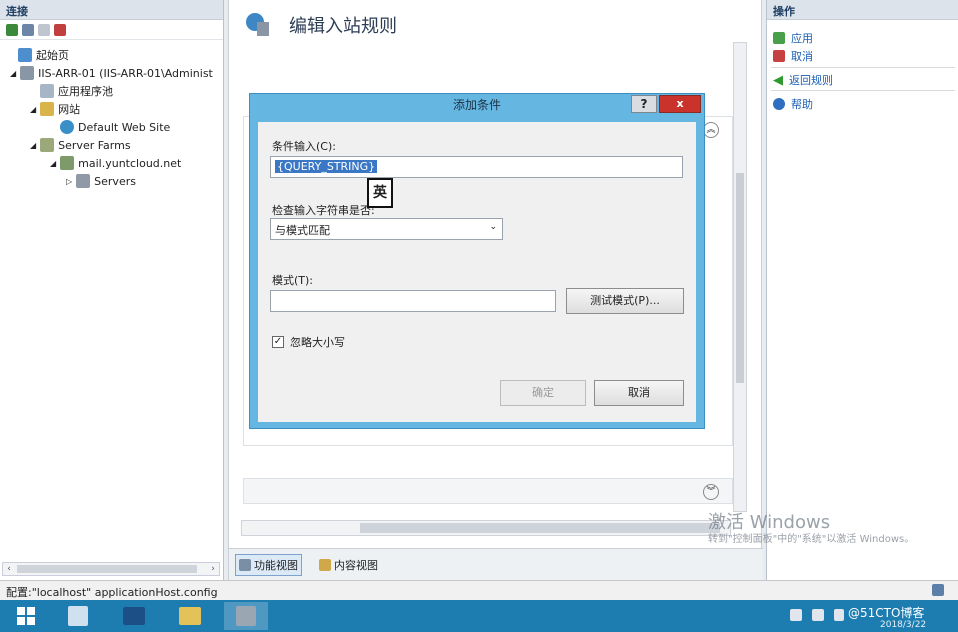  I want to click on back-arrow-icon: ◀, so click(778, 80).